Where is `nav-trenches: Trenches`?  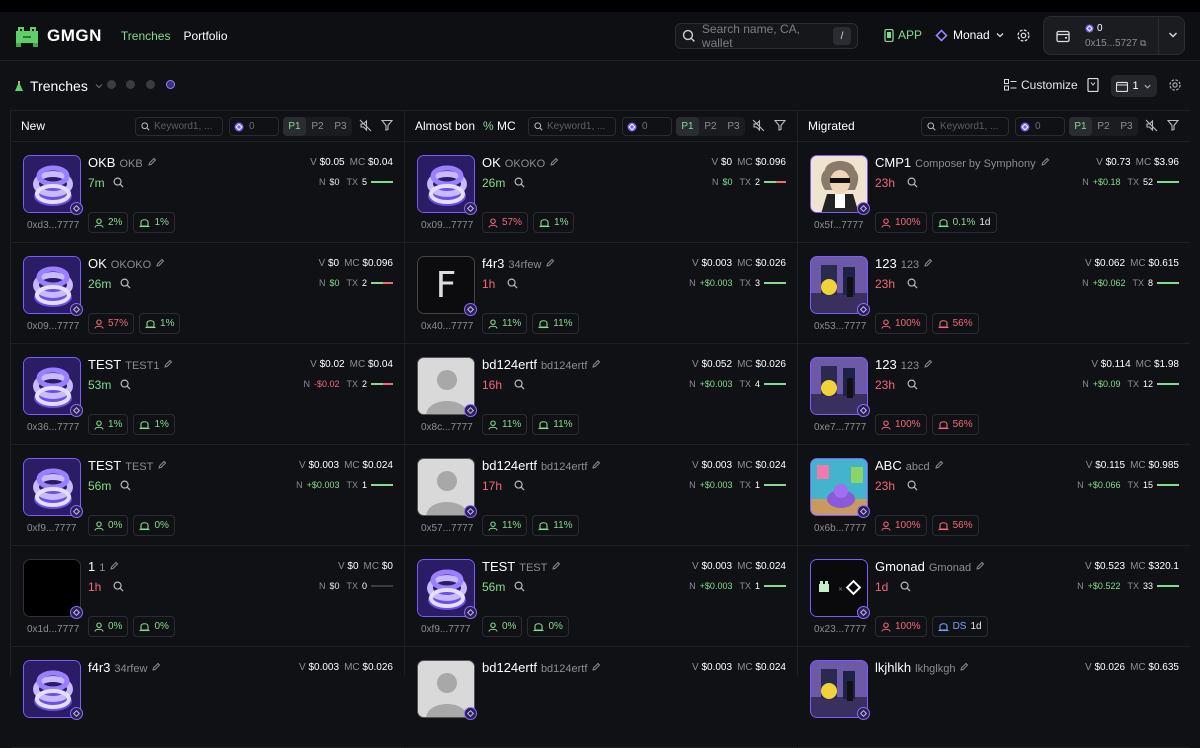
nav-trenches: Trenches is located at coordinates (146, 36).